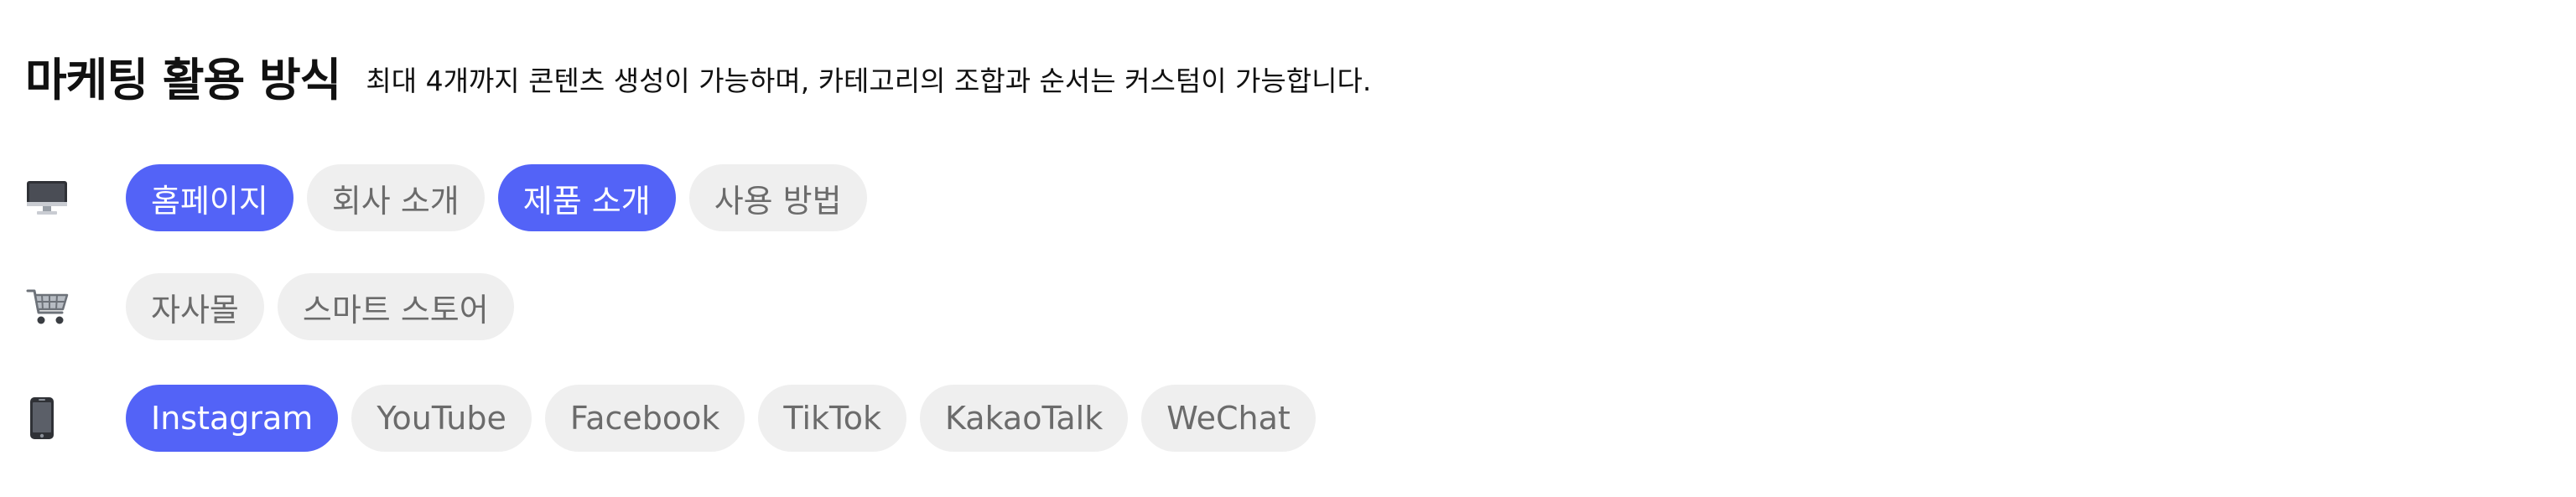  What do you see at coordinates (395, 197) in the screenshot?
I see `chip-company-intro: 회사 소개` at bounding box center [395, 197].